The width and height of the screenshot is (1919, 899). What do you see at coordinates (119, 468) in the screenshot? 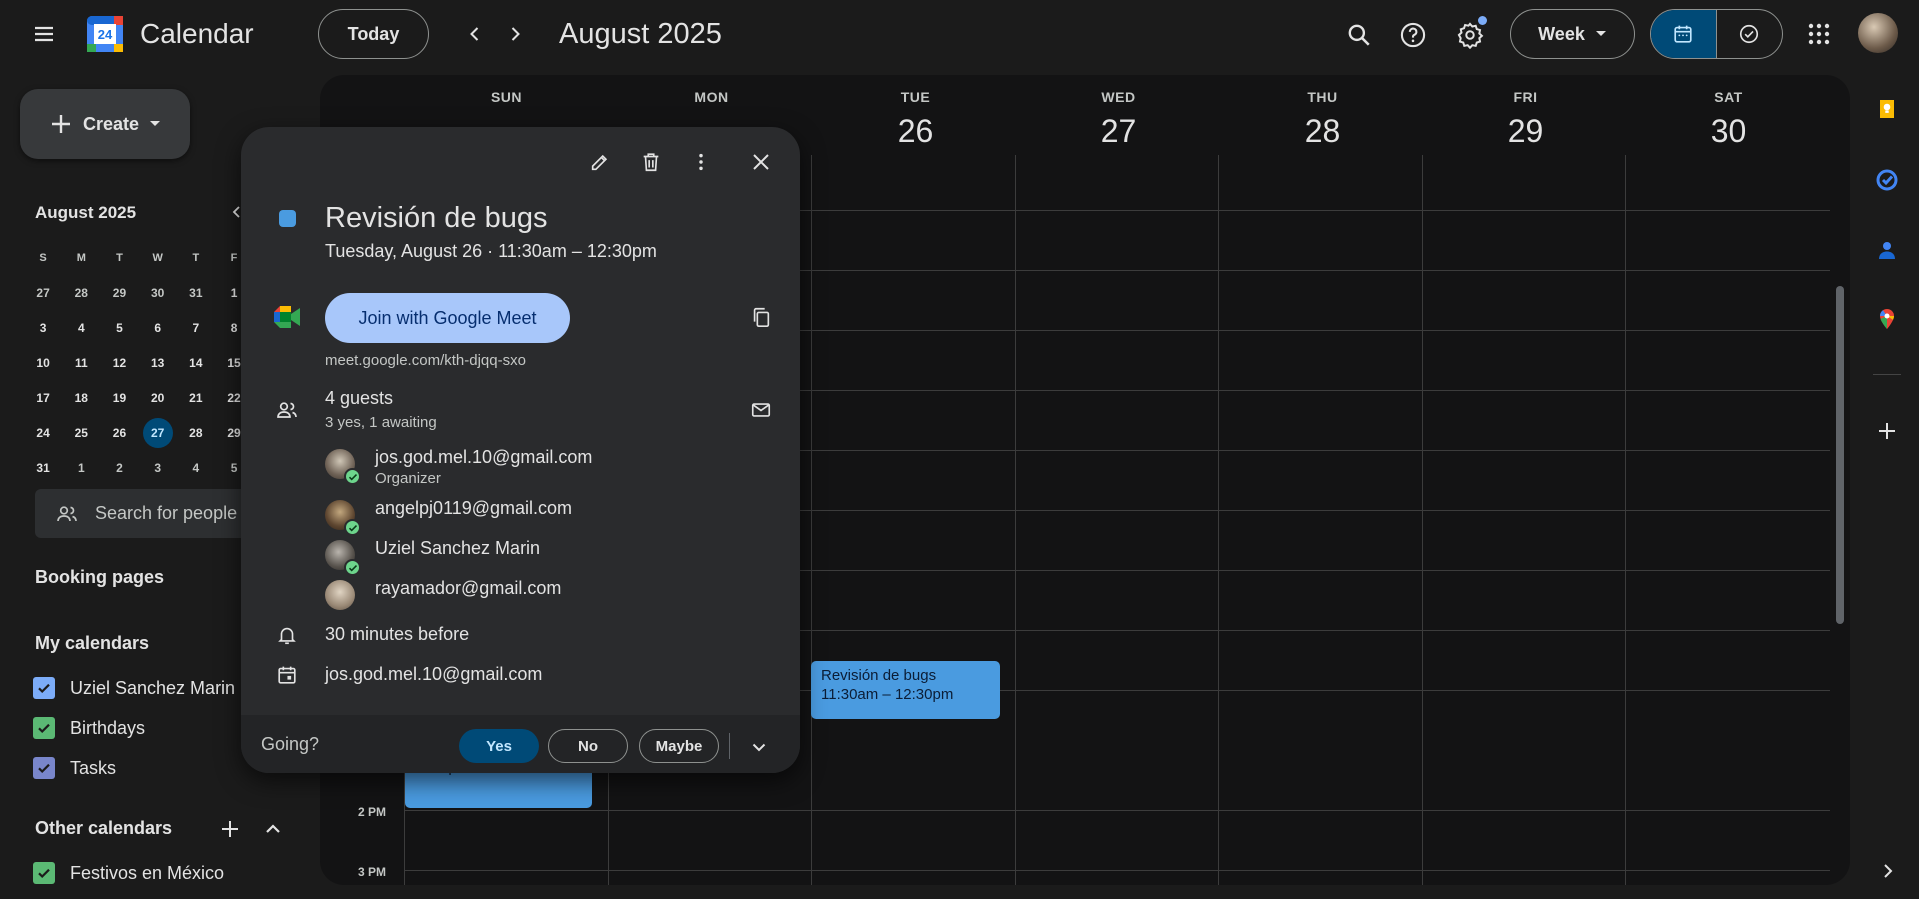
I see `mini-calendar-day: 2` at bounding box center [119, 468].